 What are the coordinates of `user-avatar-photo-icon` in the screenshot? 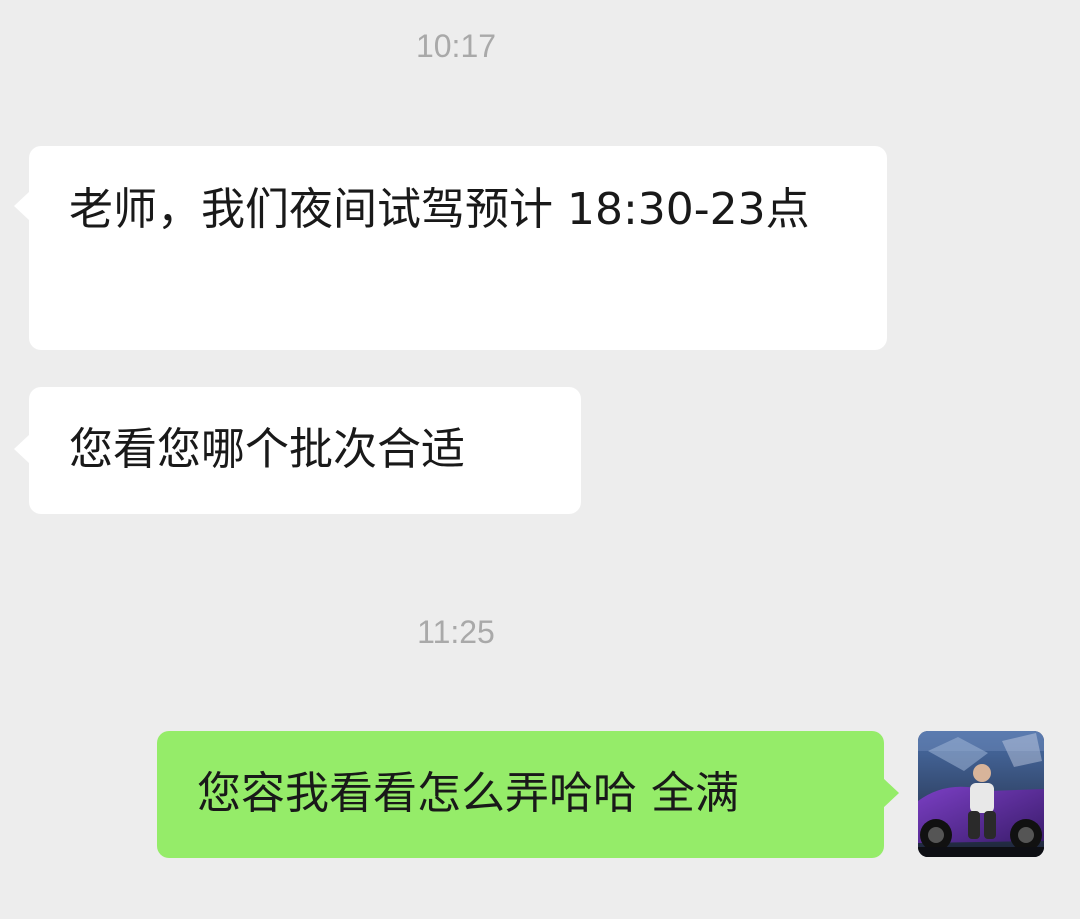 It's located at (981, 794).